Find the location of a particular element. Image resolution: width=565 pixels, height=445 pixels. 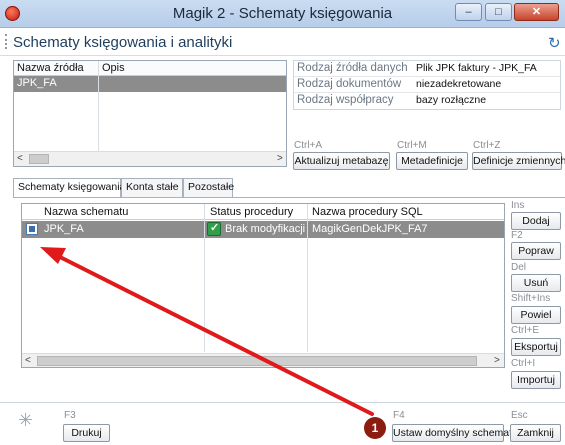

annotation-arrow-head is located at coordinates (53, 255).